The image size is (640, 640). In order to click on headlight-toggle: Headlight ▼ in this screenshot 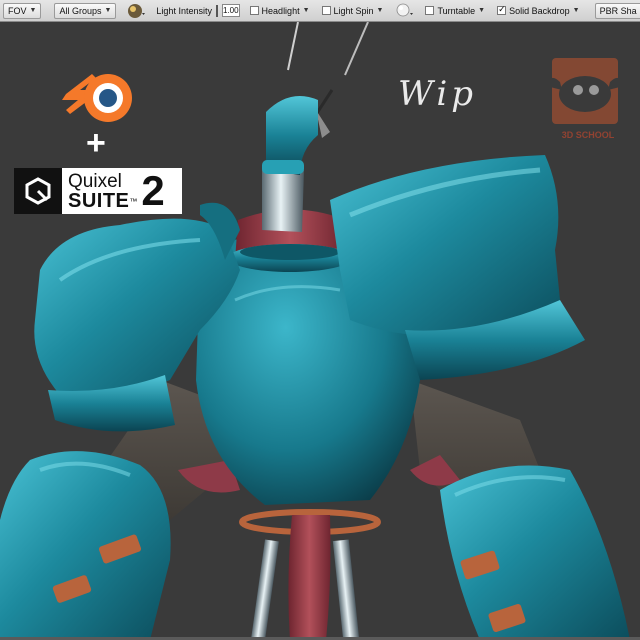, I will do `click(279, 10)`.